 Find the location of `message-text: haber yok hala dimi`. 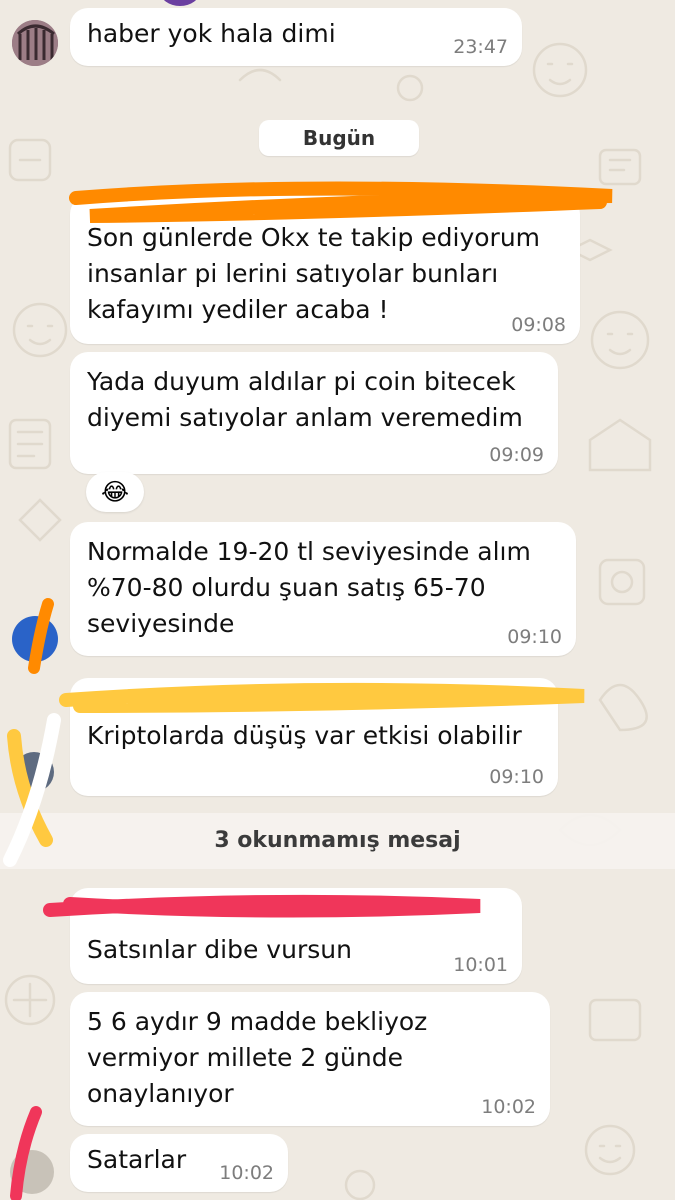

message-text: haber yok hala dimi is located at coordinates (211, 33).